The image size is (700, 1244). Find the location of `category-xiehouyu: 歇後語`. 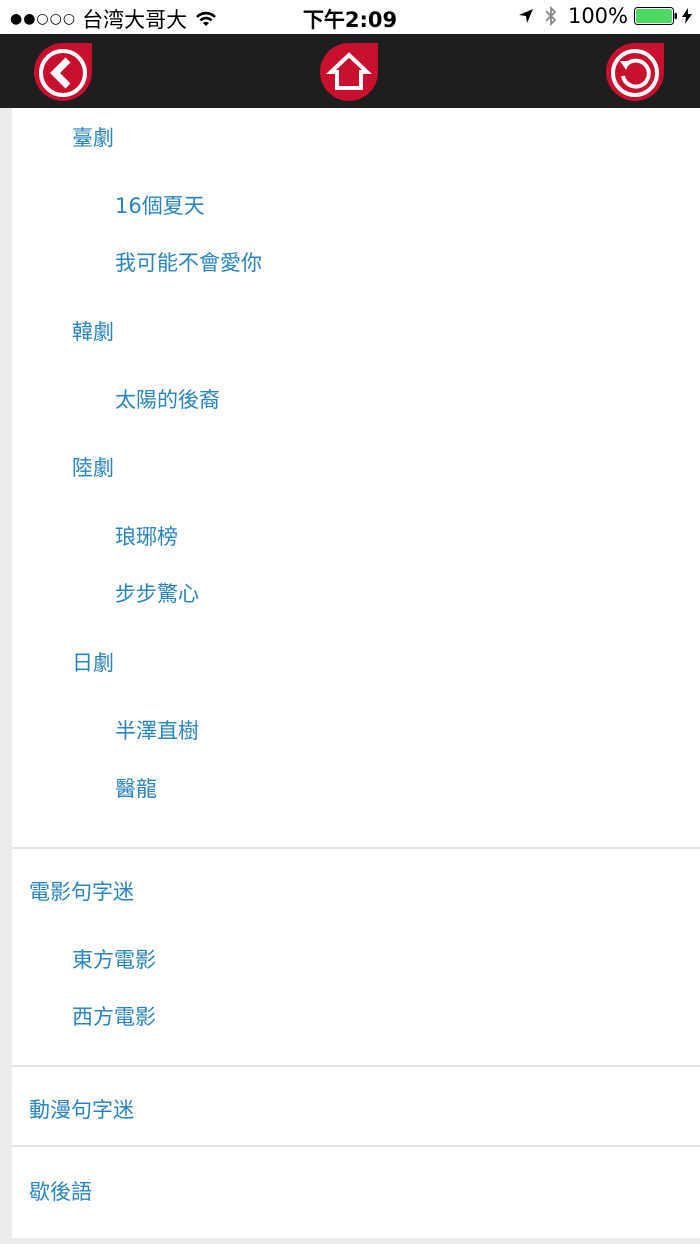

category-xiehouyu: 歇後語 is located at coordinates (60, 1191).